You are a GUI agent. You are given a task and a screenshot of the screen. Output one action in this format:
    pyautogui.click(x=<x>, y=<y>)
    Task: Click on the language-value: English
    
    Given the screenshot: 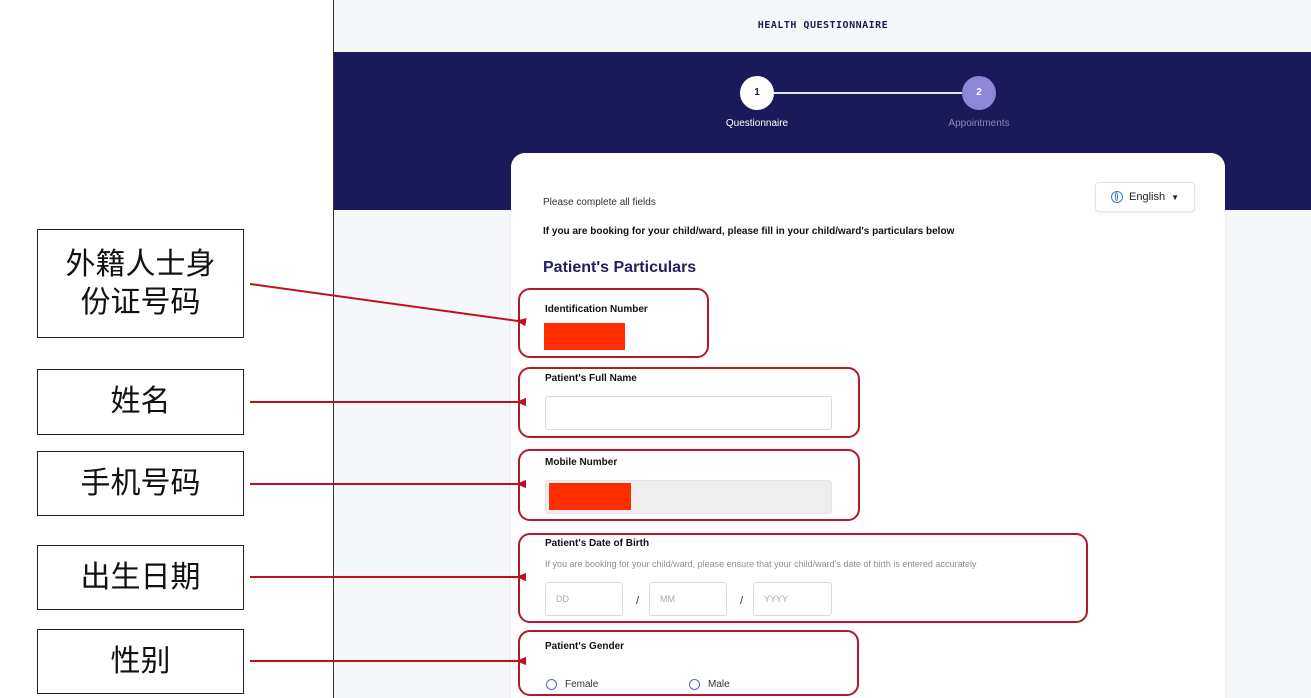 What is the action you would take?
    pyautogui.click(x=1147, y=197)
    